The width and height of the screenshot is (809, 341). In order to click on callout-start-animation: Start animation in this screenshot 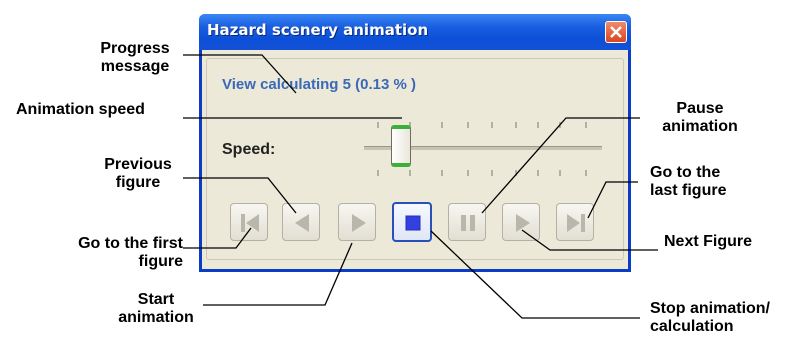, I will do `click(156, 308)`.